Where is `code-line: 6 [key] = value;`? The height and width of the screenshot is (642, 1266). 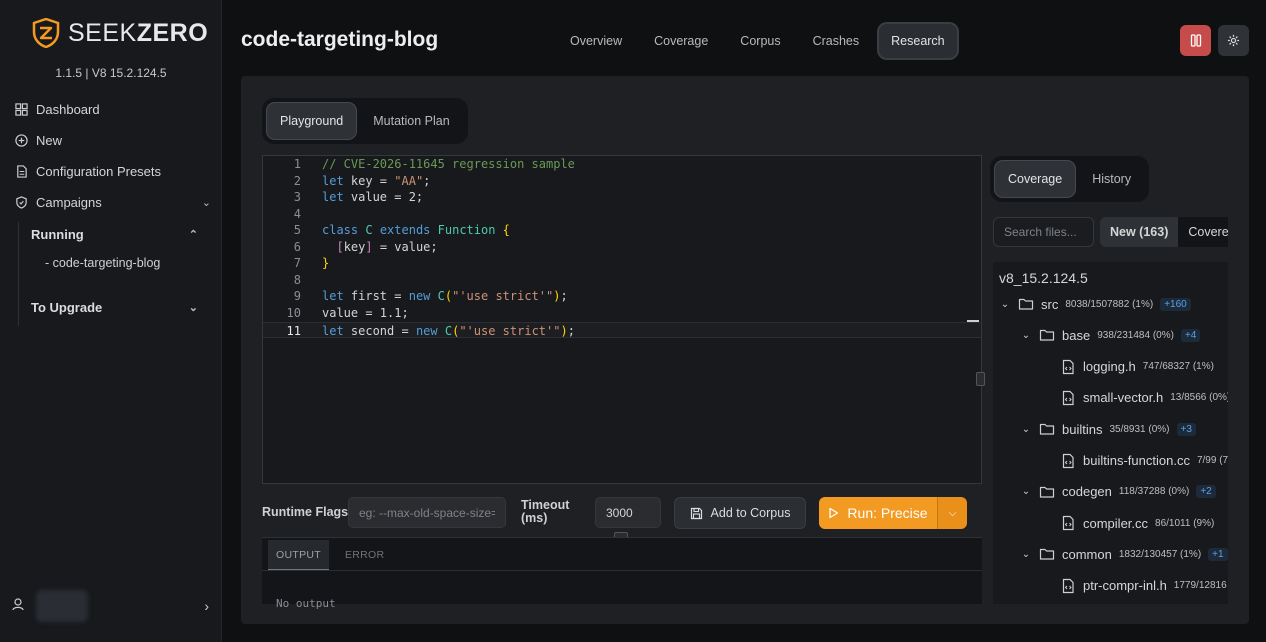 code-line: 6 [key] = value; is located at coordinates (622, 247).